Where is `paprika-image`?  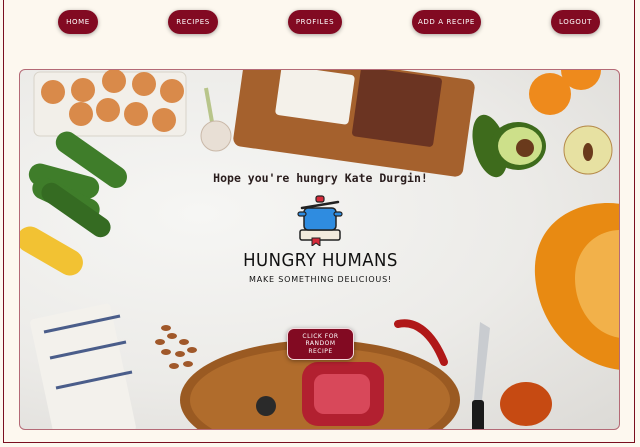
paprika-image is located at coordinates (526, 404).